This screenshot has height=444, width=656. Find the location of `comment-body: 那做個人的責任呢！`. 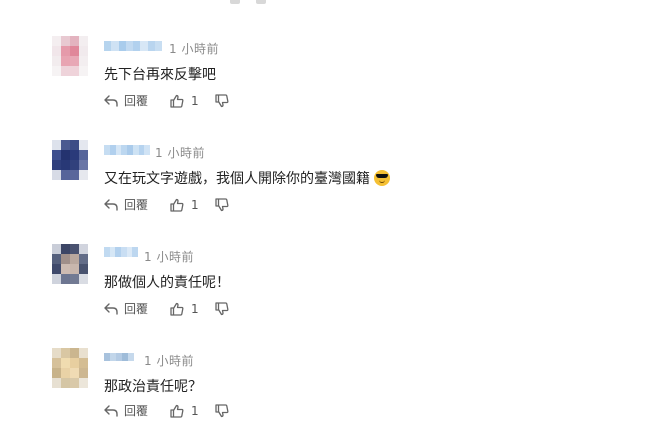

comment-body: 那做個人的責任呢！ is located at coordinates (167, 283).